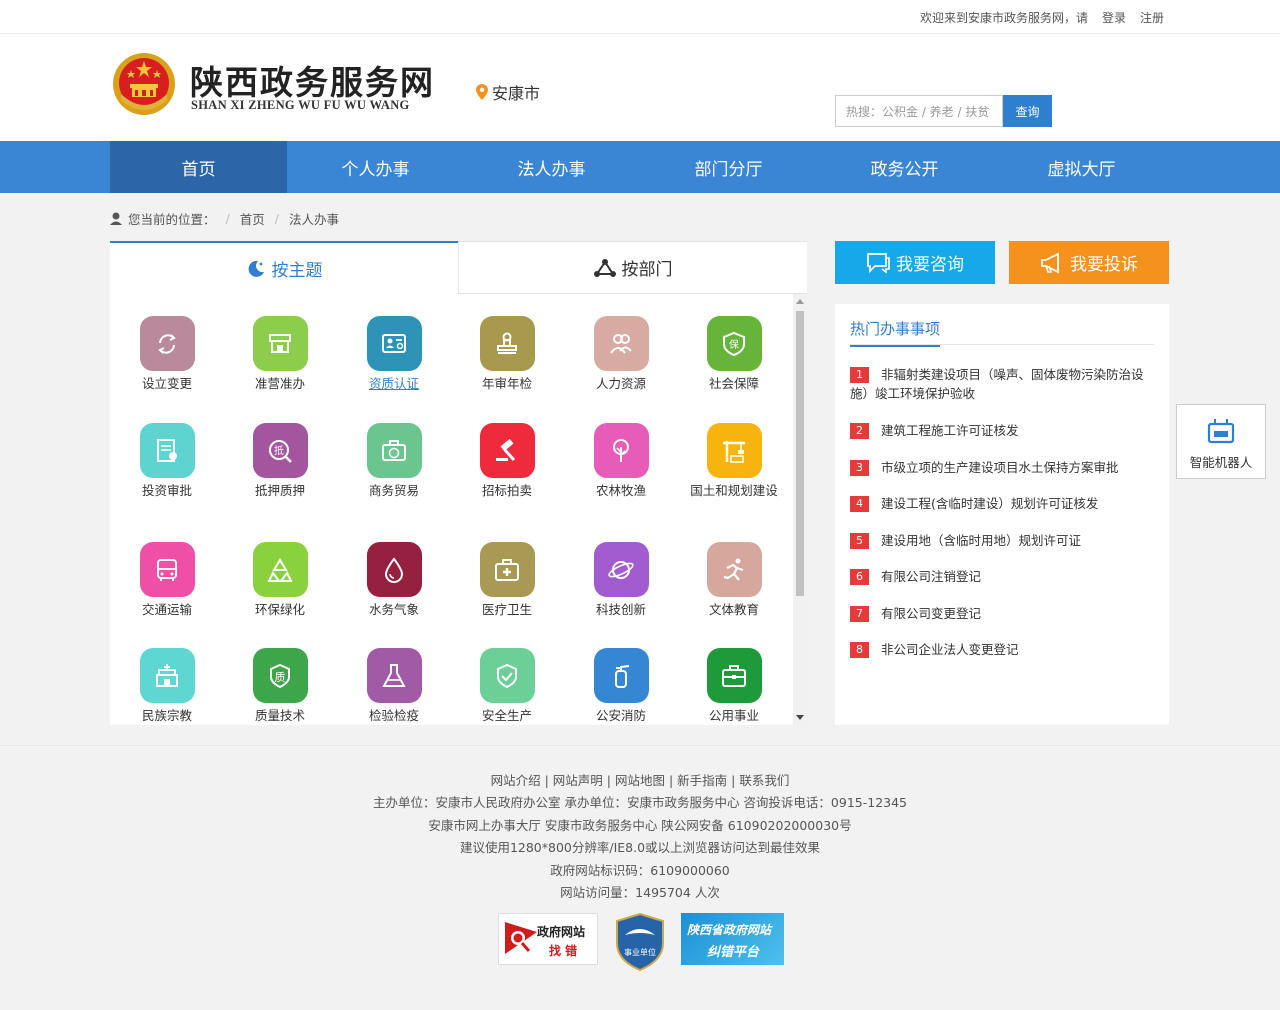  Describe the element at coordinates (930, 265) in the screenshot. I see `consult-label: 我要咨询` at that location.